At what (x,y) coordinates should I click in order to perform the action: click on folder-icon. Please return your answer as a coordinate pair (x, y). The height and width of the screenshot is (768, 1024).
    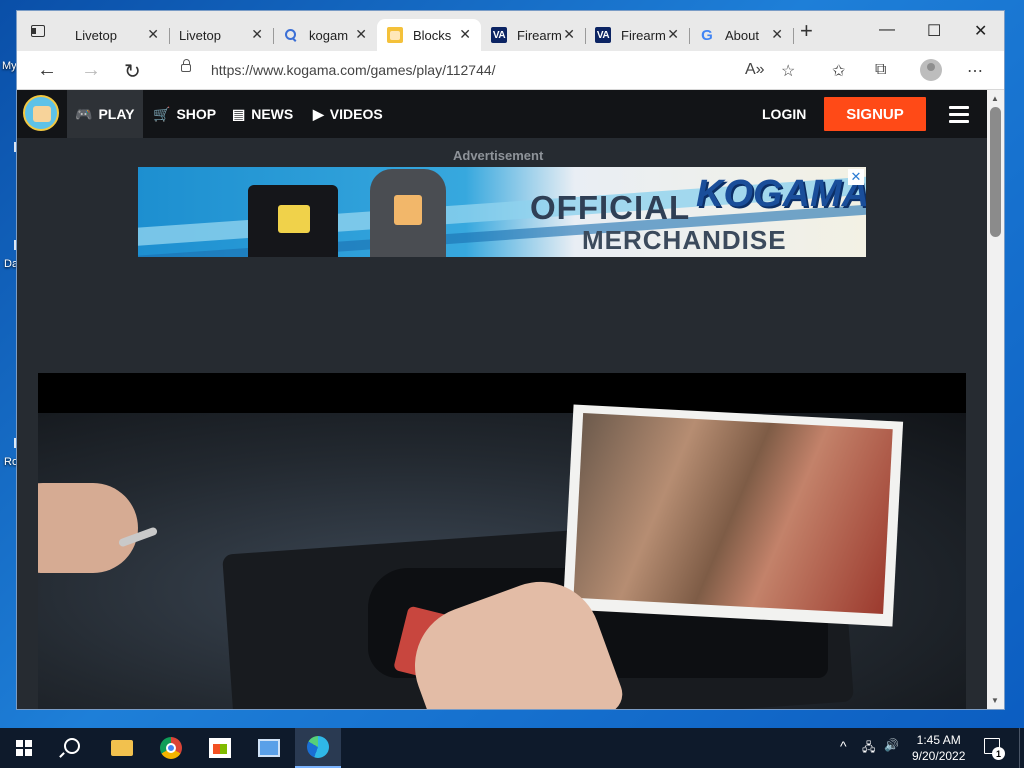
    Looking at the image, I should click on (122, 748).